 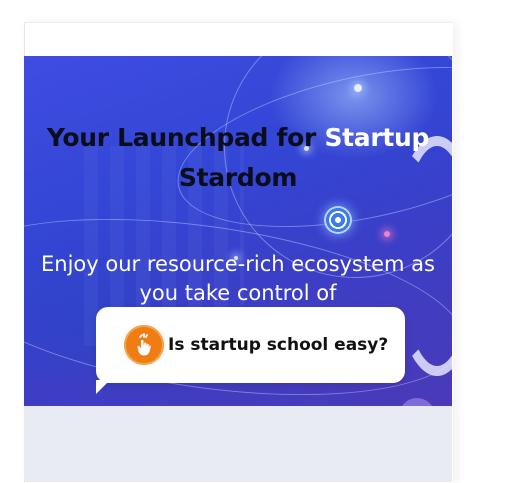 I want to click on hand-pointer-icon-glyph, so click(x=144, y=344).